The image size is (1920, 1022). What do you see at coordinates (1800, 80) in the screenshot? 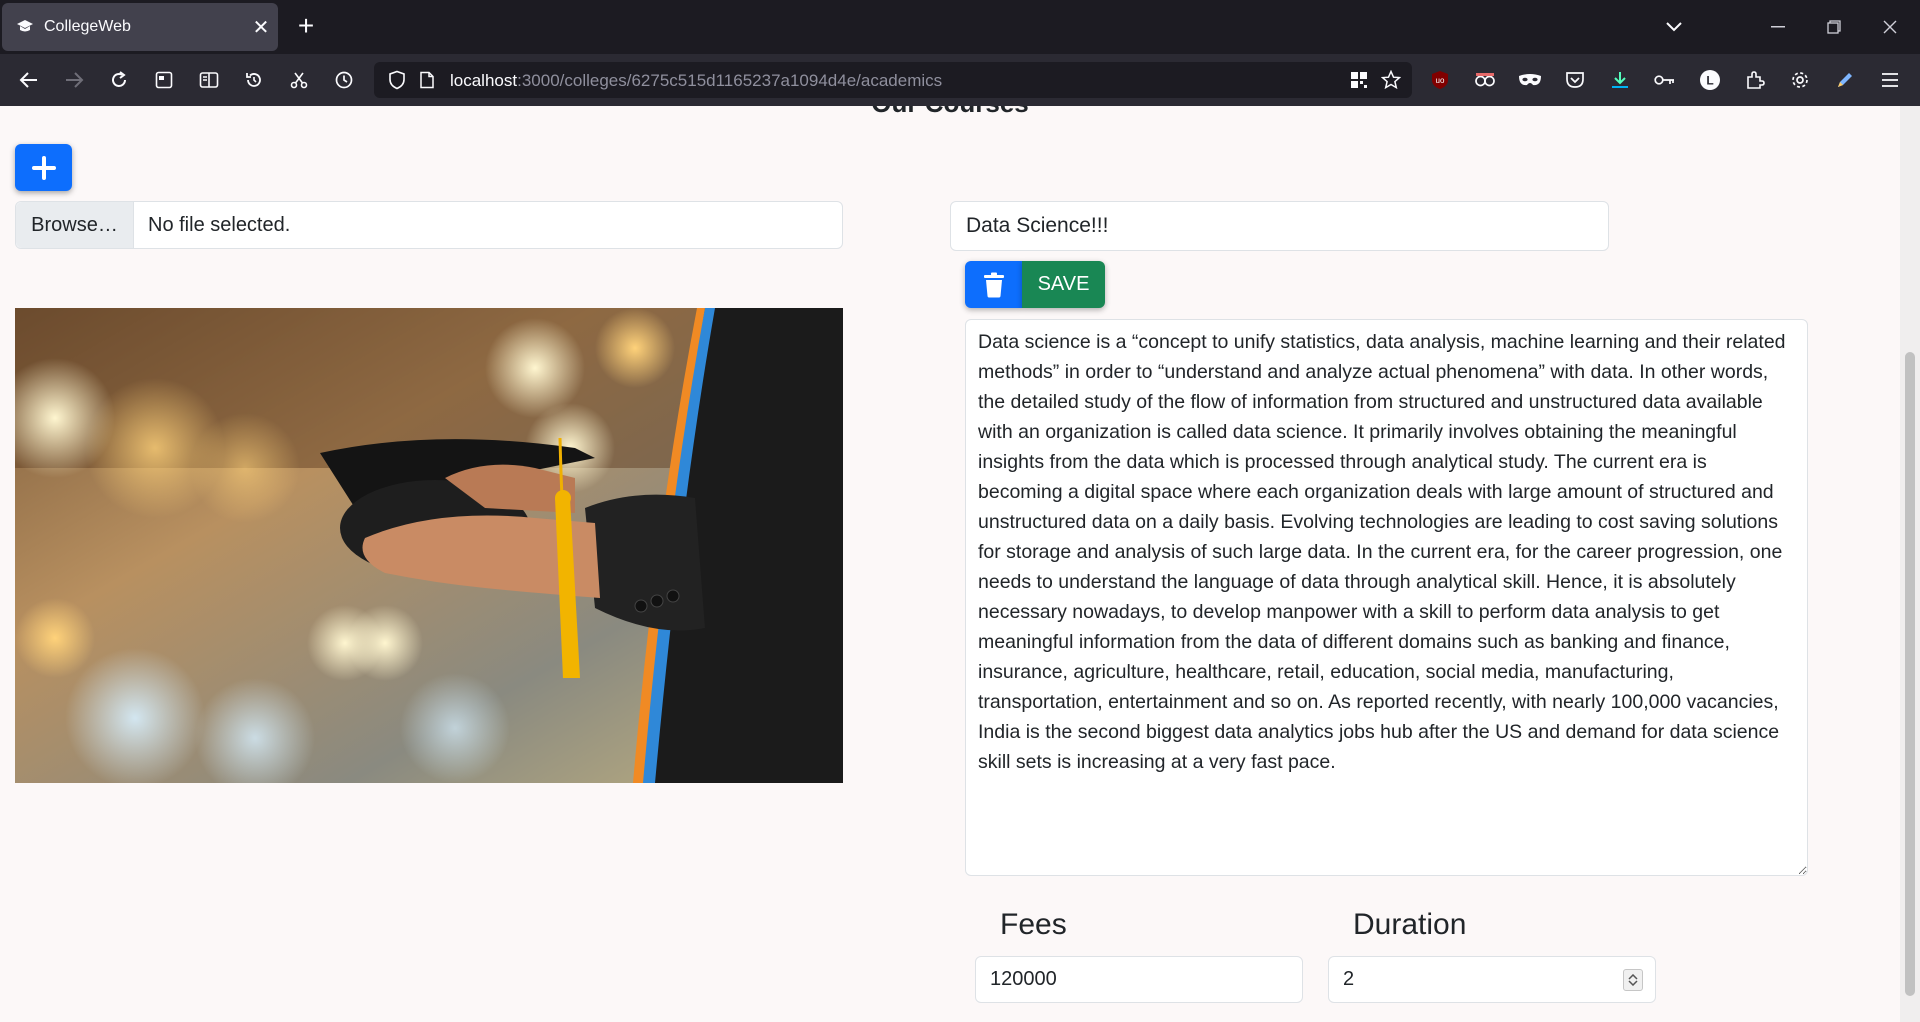
I see `settings-icon` at bounding box center [1800, 80].